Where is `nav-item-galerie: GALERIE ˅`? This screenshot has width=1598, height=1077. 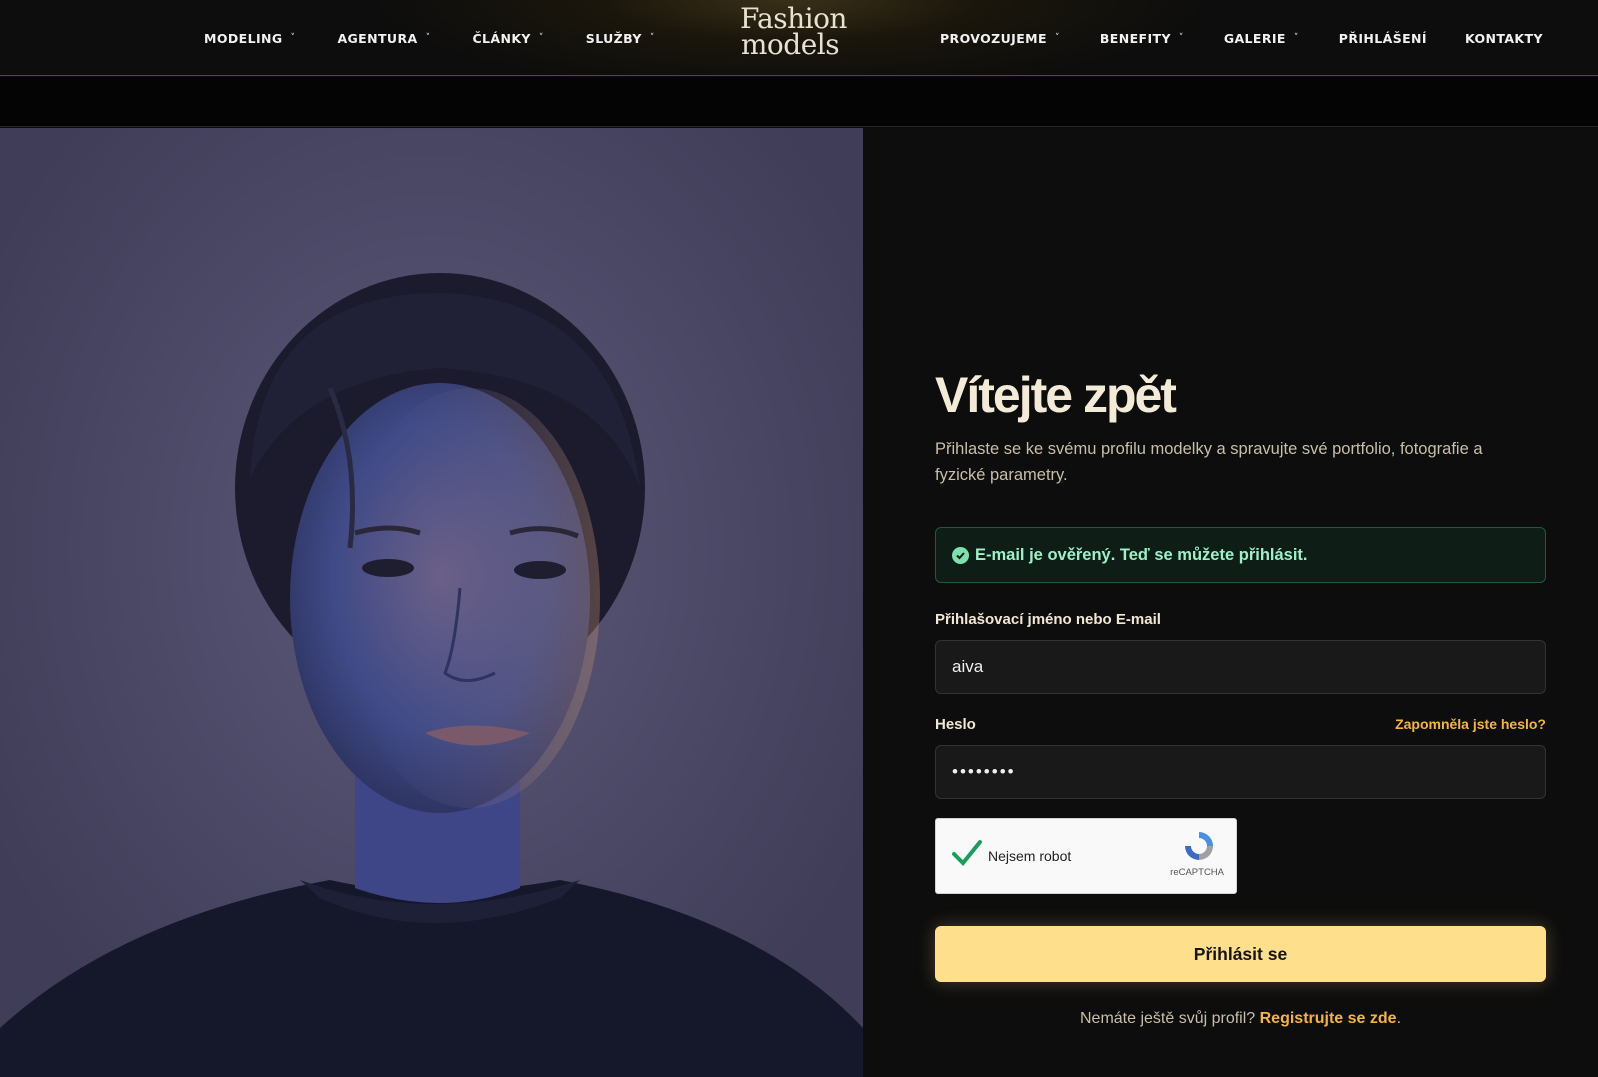
nav-item-galerie: GALERIE ˅ is located at coordinates (1261, 38).